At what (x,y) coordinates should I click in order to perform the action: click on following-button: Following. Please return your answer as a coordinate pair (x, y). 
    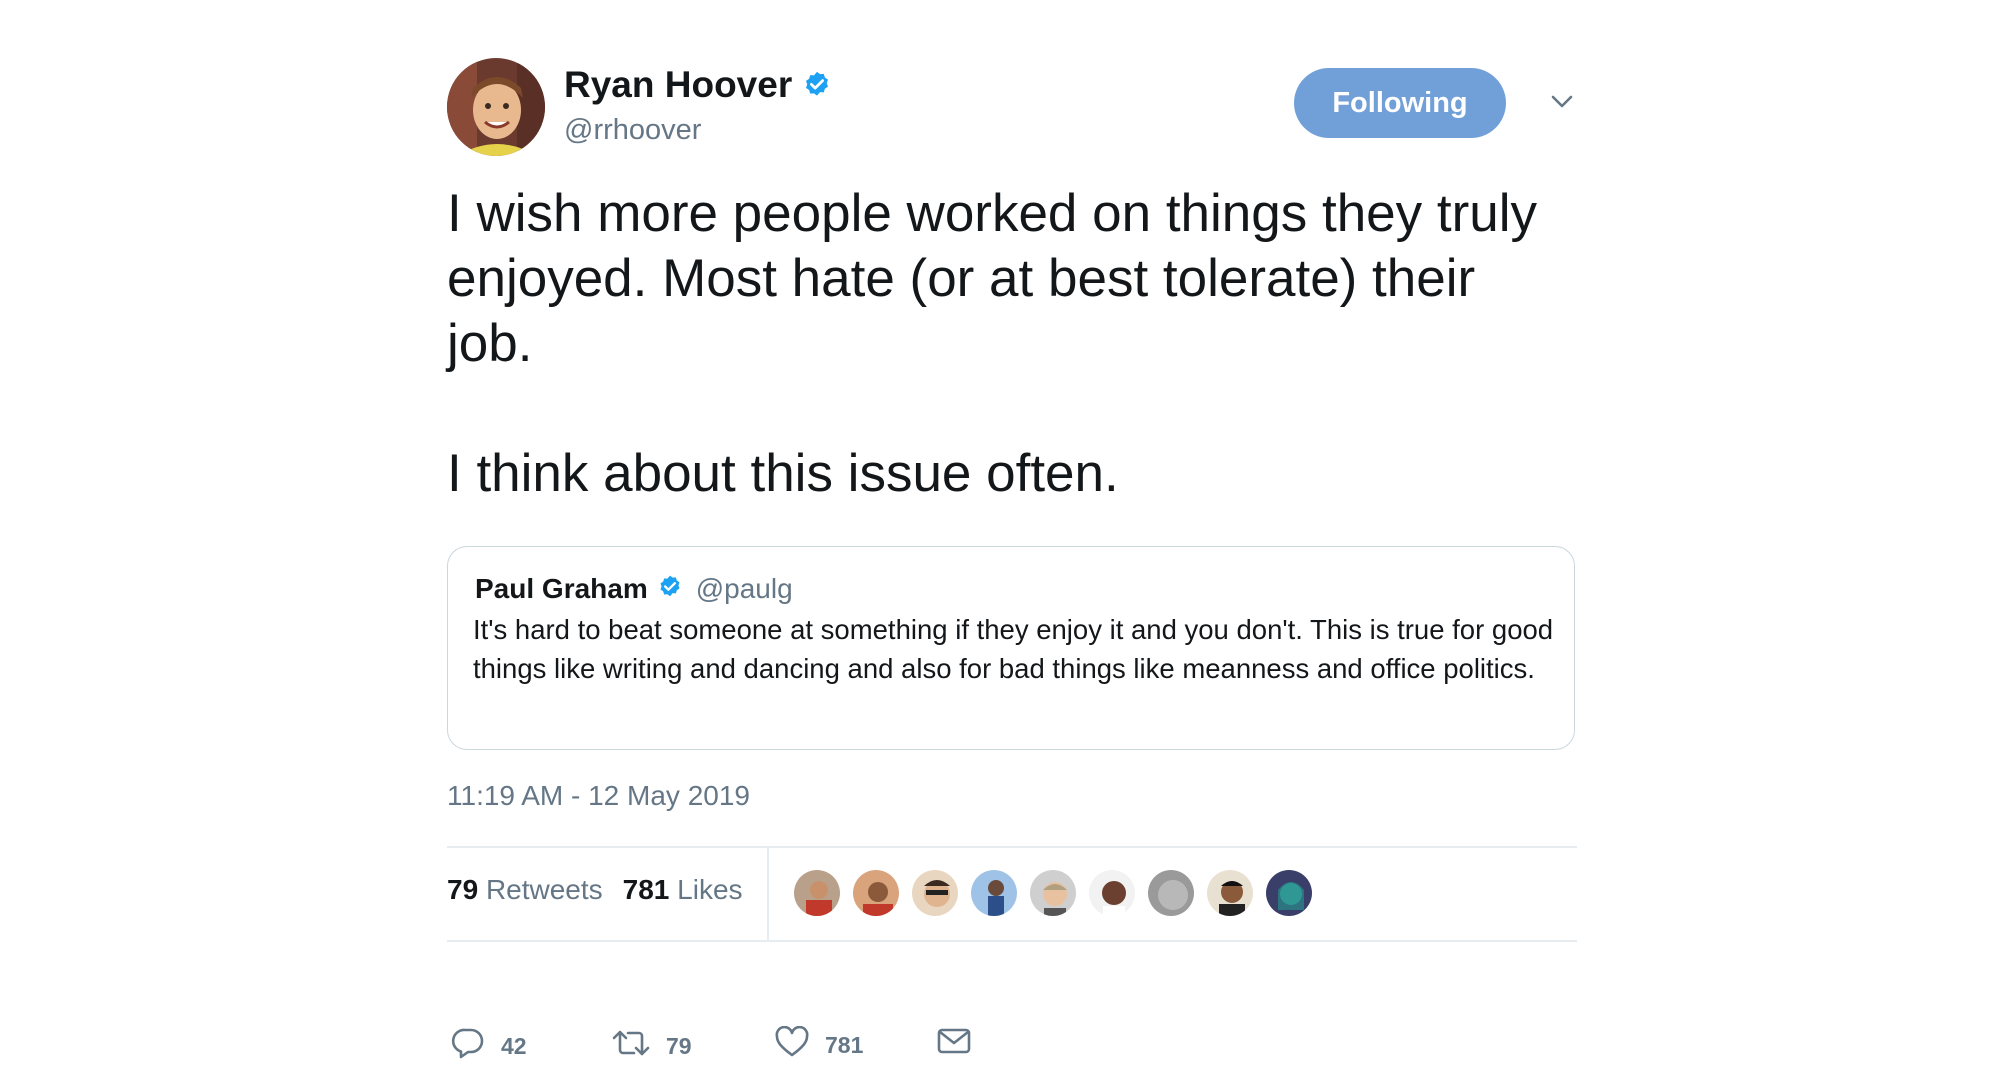
    Looking at the image, I should click on (1400, 103).